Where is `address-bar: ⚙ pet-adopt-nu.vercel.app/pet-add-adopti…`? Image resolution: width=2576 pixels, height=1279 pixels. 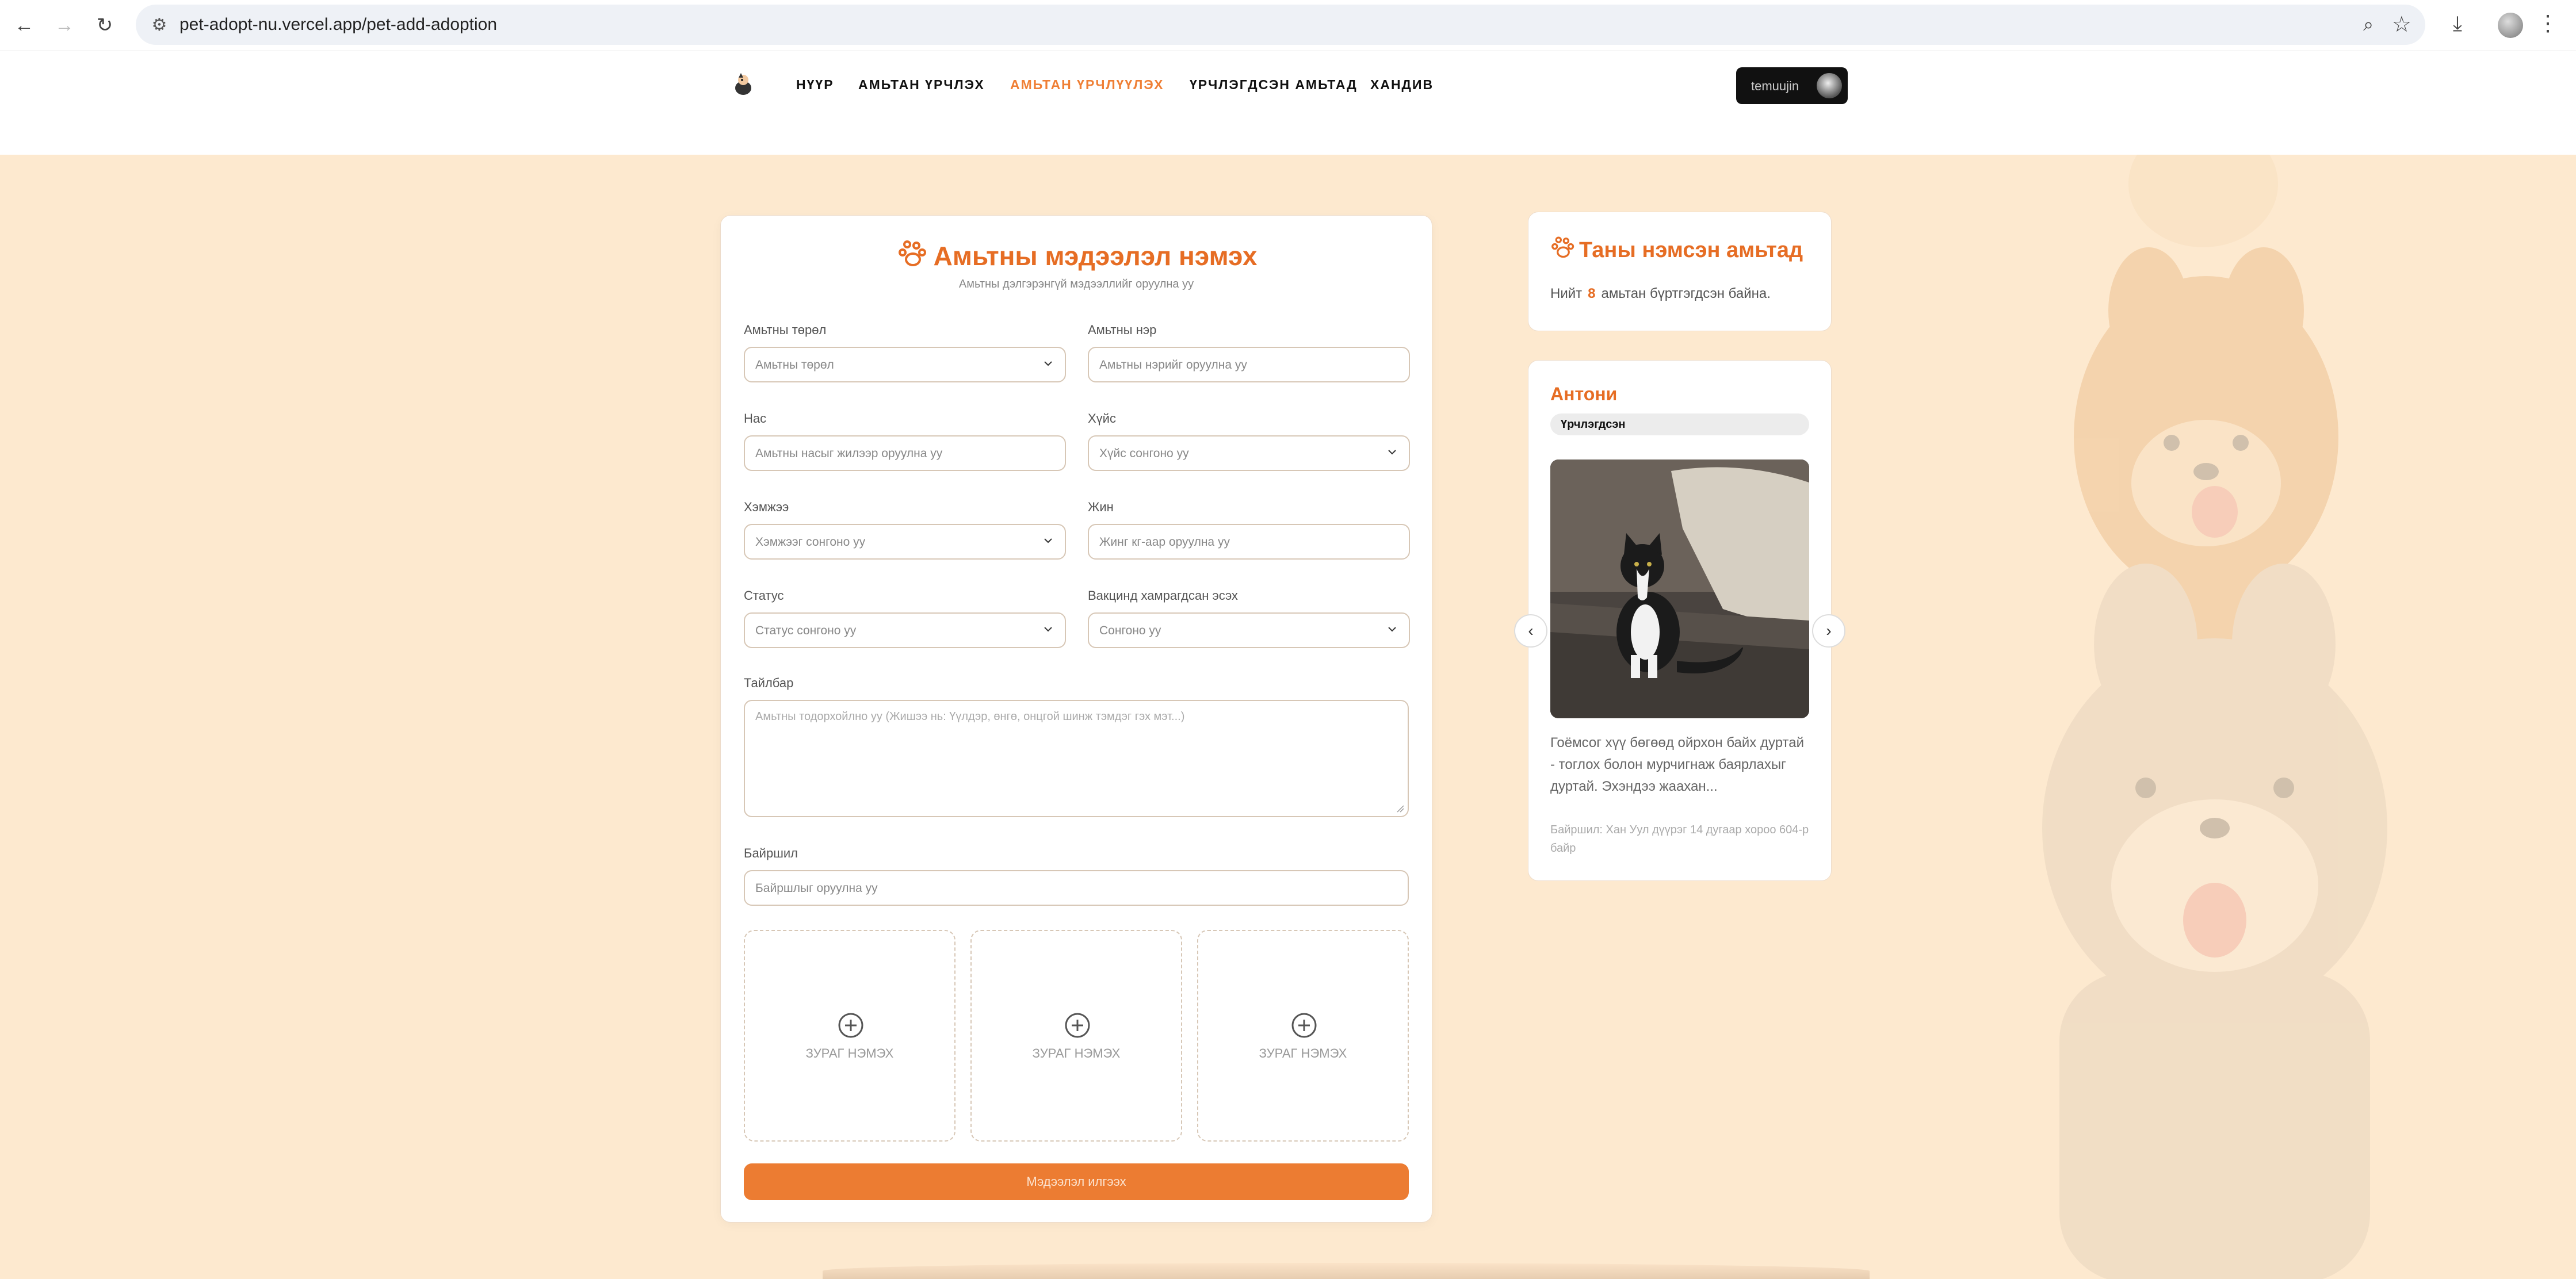
address-bar: ⚙ pet-adopt-nu.vercel.app/pet-add-adopti… is located at coordinates (1280, 25).